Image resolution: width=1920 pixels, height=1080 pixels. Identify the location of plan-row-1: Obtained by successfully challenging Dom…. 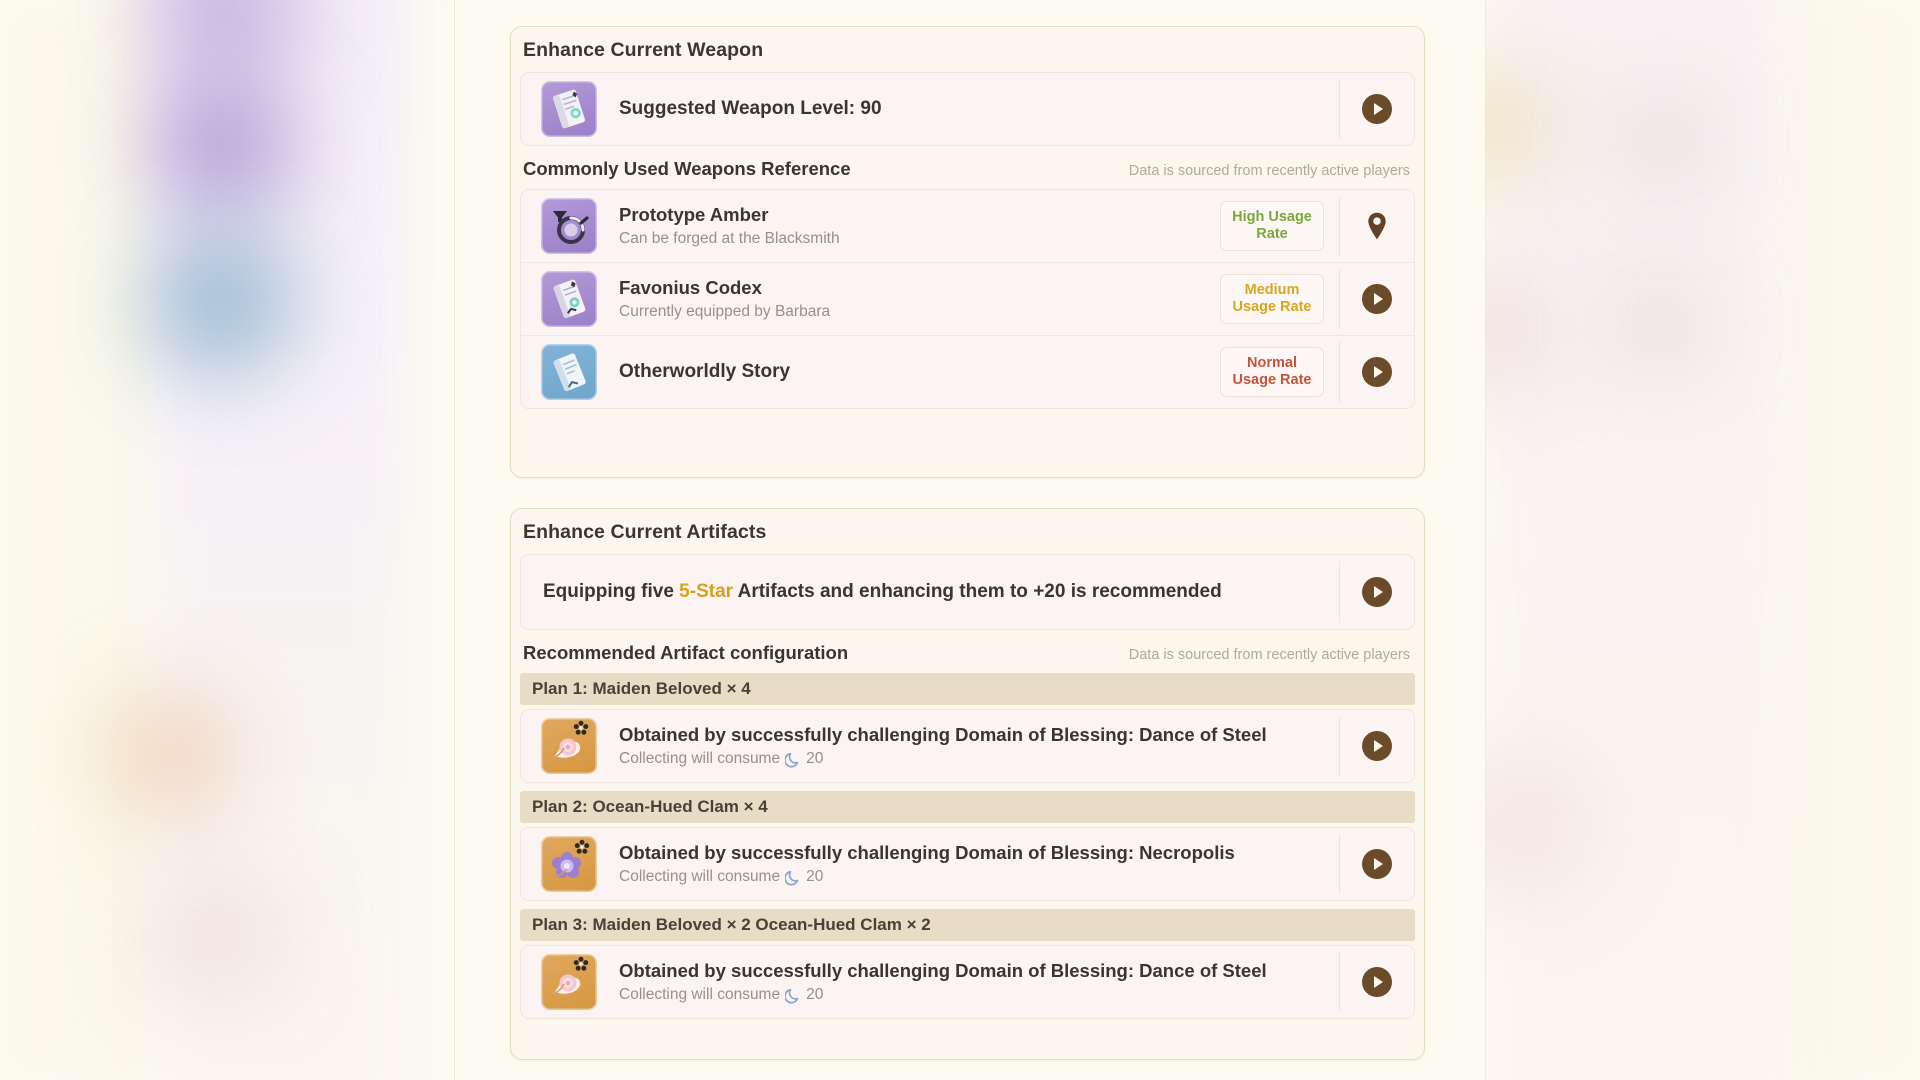
(967, 746).